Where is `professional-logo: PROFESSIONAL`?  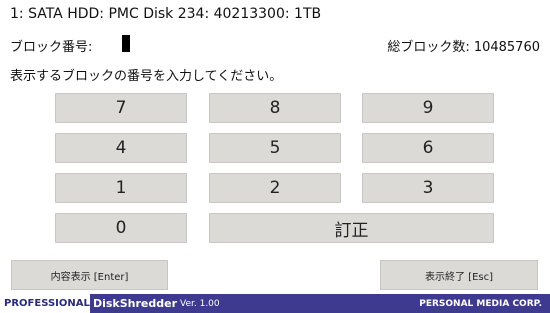
professional-logo: PROFESSIONAL is located at coordinates (45, 303).